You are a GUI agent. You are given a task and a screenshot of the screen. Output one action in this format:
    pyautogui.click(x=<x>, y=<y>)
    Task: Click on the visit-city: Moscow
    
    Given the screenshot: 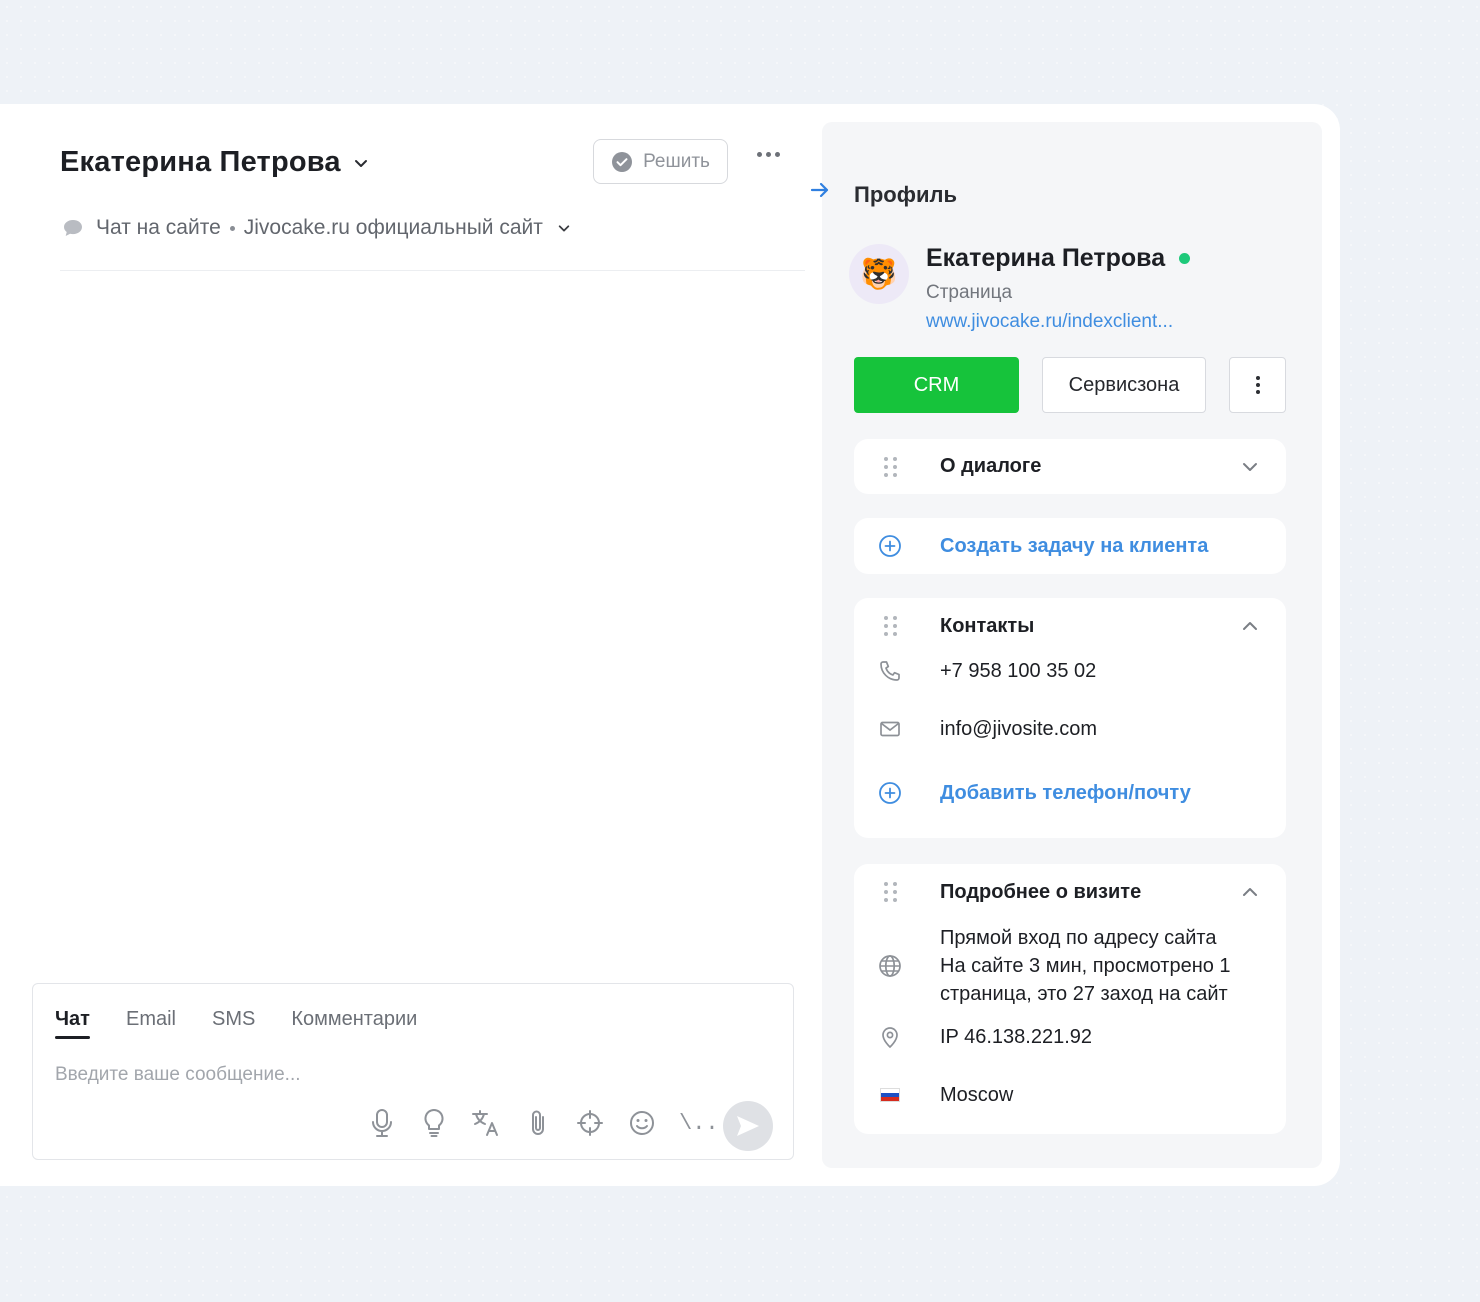 What is the action you would take?
    pyautogui.click(x=977, y=1094)
    